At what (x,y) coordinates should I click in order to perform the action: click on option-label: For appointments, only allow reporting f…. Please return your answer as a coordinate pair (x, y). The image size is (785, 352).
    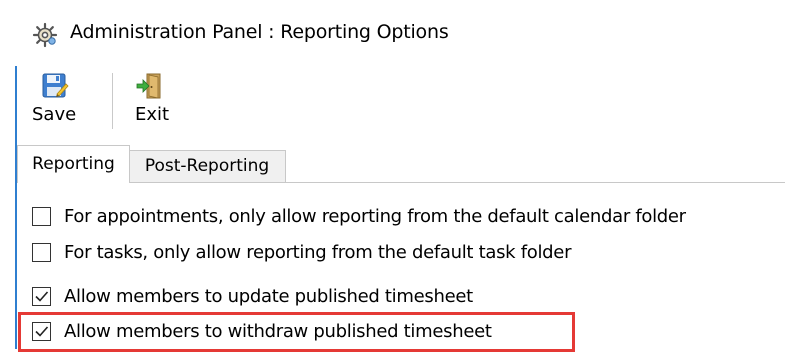
    Looking at the image, I should click on (375, 216).